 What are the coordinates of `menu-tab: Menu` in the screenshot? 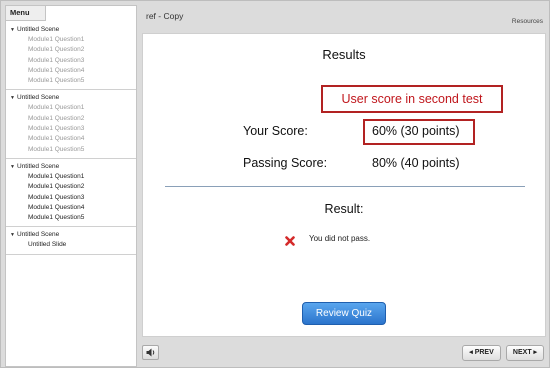 It's located at (26, 13).